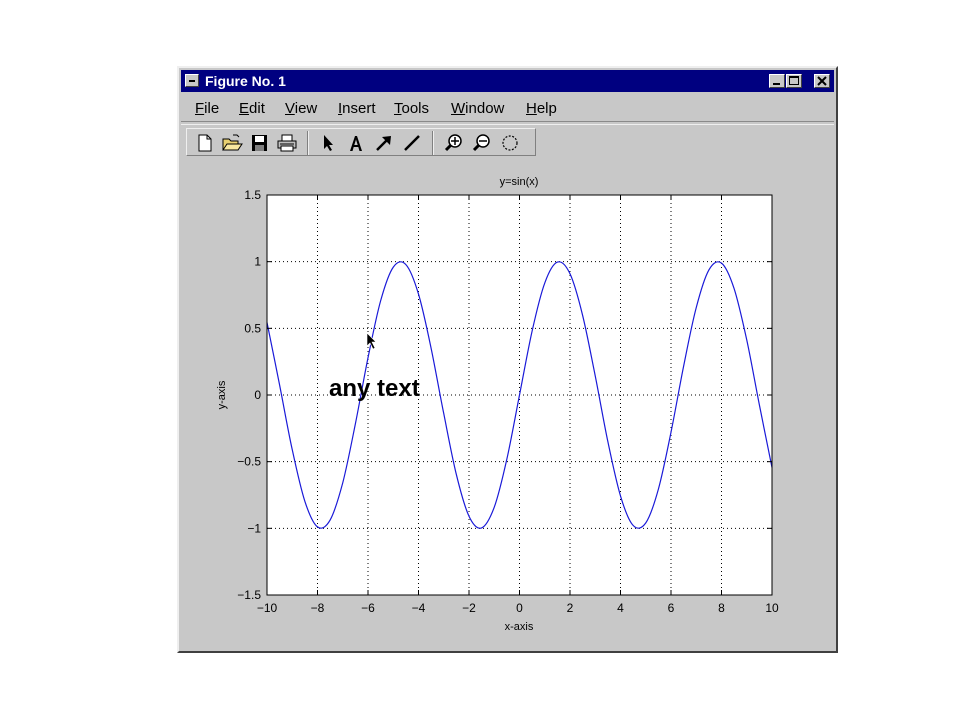  What do you see at coordinates (469, 608) in the screenshot?
I see `x-tick-label: −2` at bounding box center [469, 608].